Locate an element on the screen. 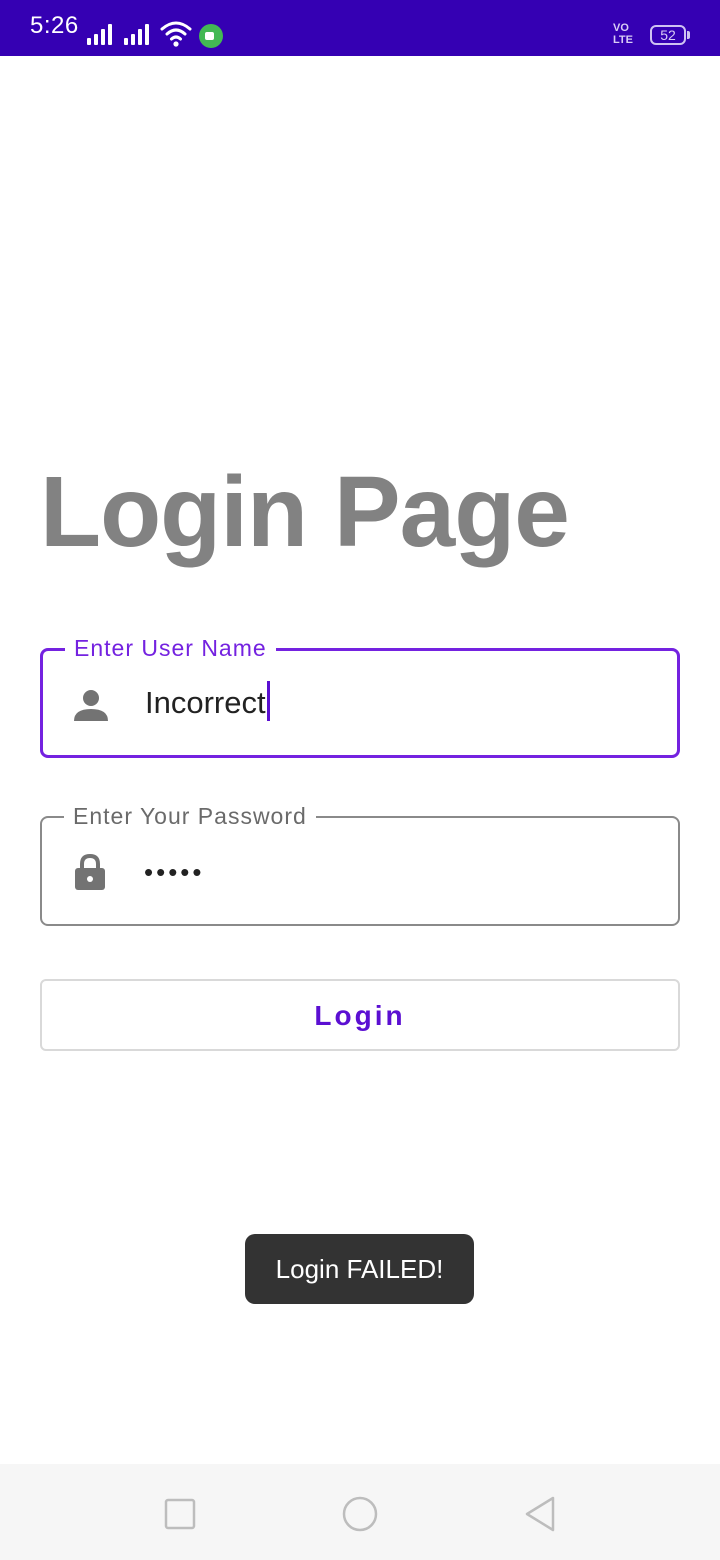 The image size is (720, 1560). login-failed-toast: Login FAILED! is located at coordinates (359, 1269).